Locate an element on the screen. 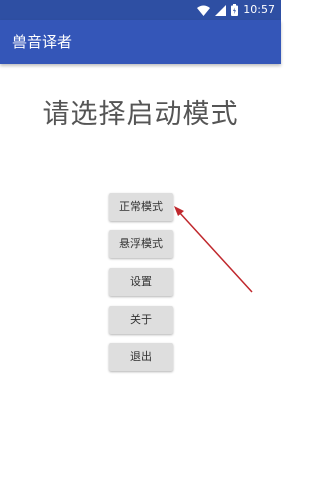 This screenshot has height=500, width=320. about-button: 关于 is located at coordinates (141, 320).